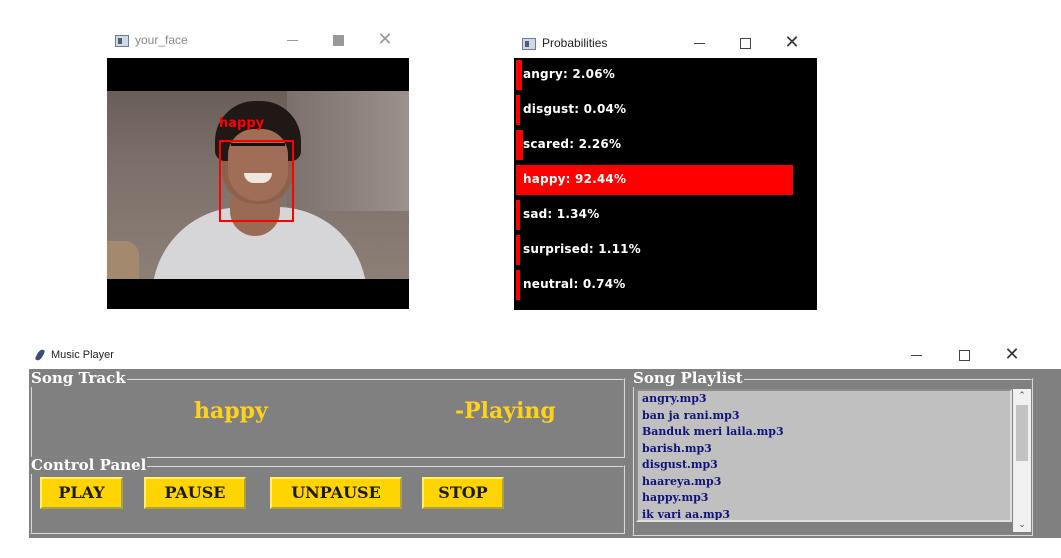 This screenshot has width=1061, height=558. What do you see at coordinates (665, 75) in the screenshot?
I see `probability-row: angry: 2.06%` at bounding box center [665, 75].